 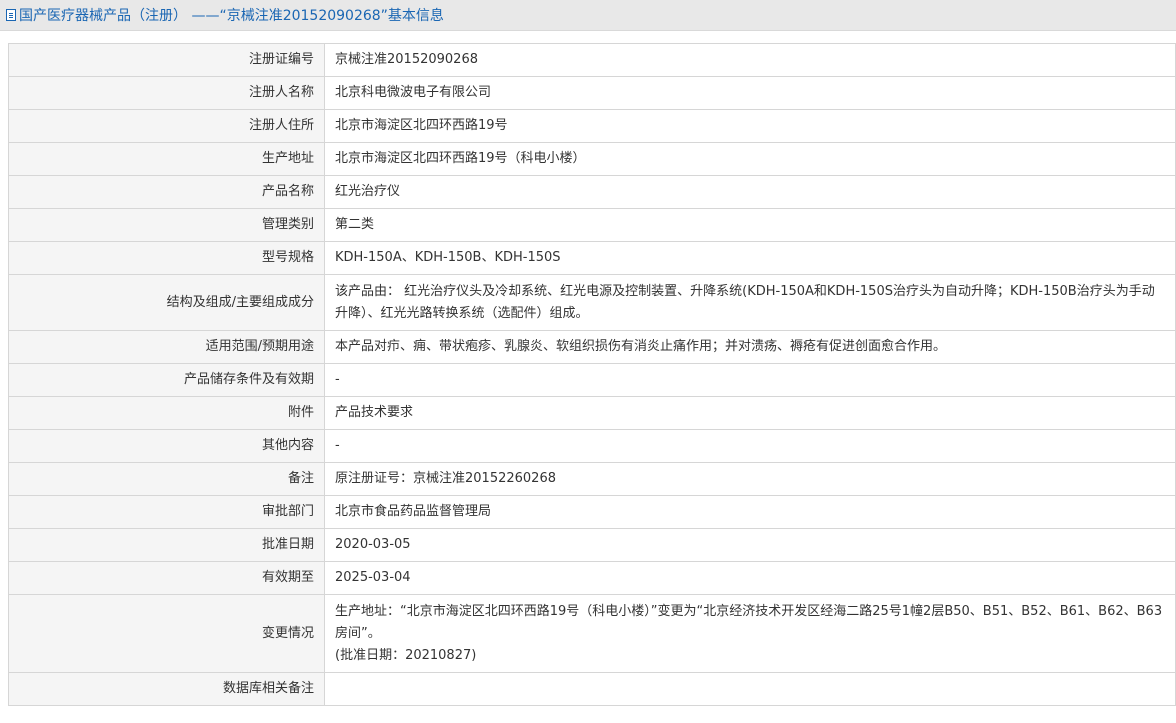 What do you see at coordinates (750, 192) in the screenshot?
I see `row-value-product-name: 红光治疗仪` at bounding box center [750, 192].